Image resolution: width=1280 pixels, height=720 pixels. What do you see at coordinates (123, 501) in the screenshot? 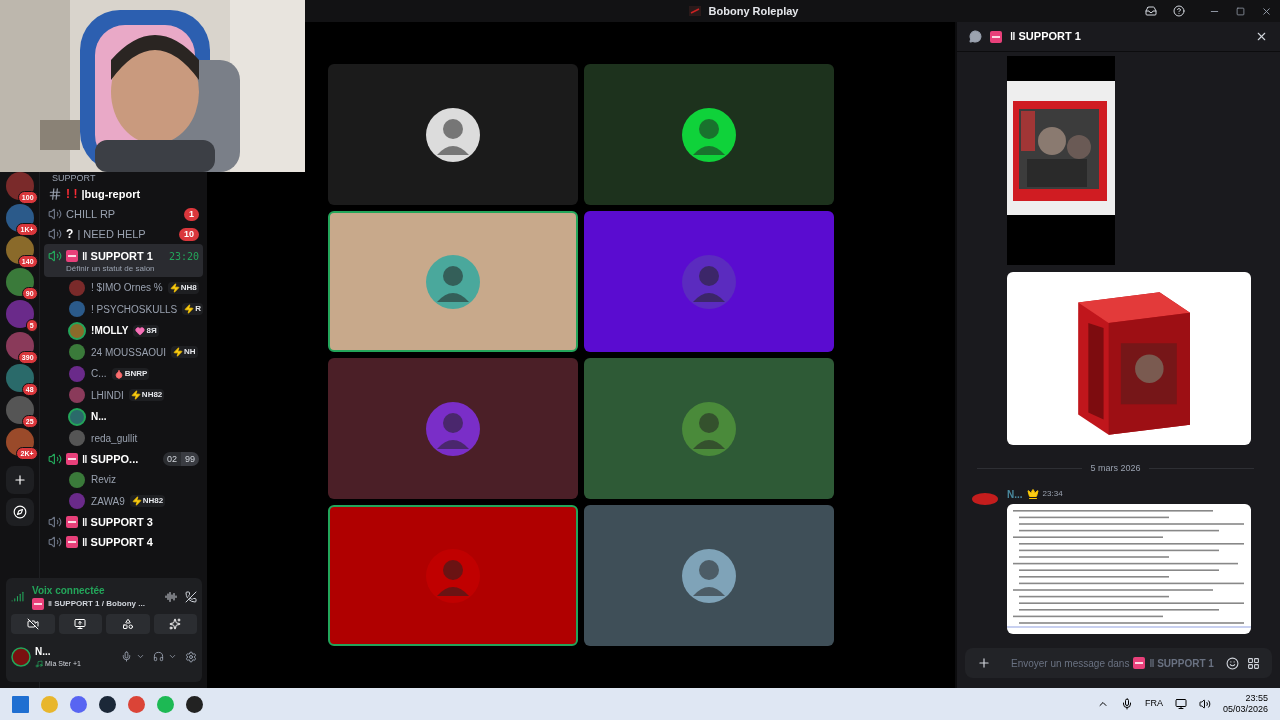
I see `voice-member: ZAWA9 NH82` at bounding box center [123, 501].